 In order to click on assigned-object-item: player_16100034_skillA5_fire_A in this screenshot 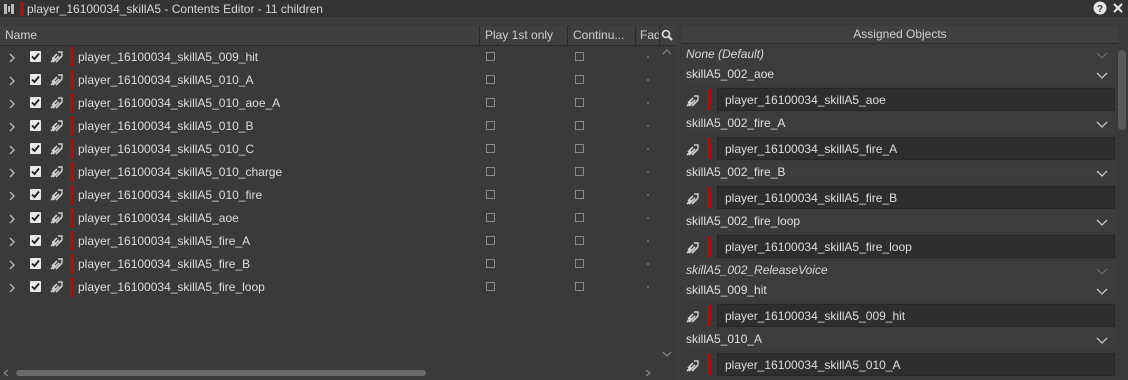, I will do `click(899, 149)`.